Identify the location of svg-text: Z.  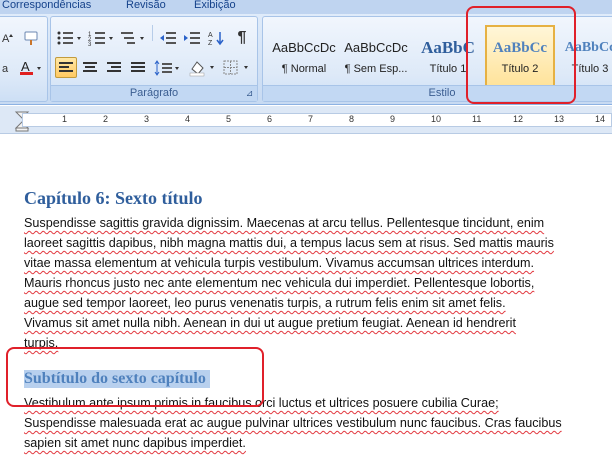
(210, 43).